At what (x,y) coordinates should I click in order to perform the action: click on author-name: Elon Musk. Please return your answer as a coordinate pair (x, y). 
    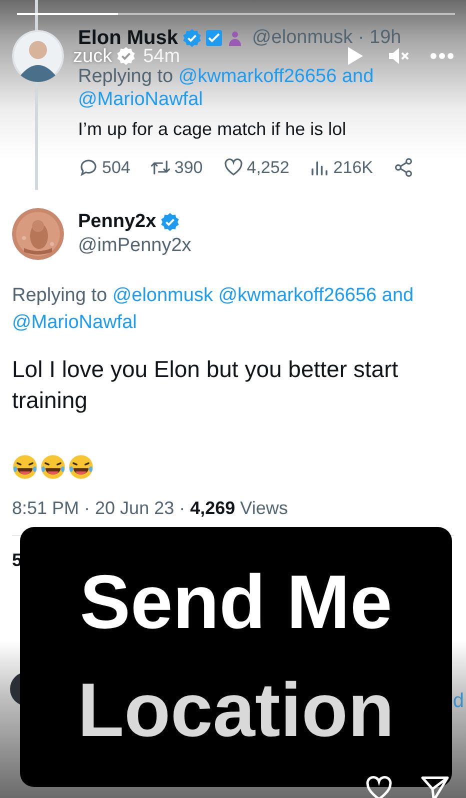
    Looking at the image, I should click on (128, 38).